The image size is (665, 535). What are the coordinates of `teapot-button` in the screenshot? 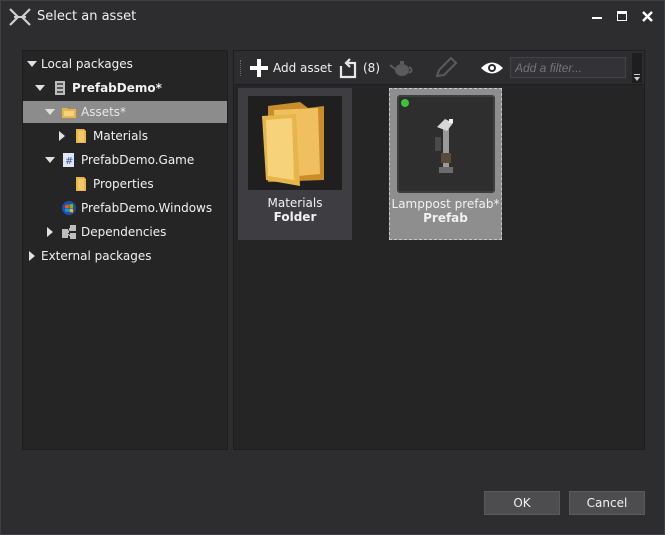 It's located at (402, 68).